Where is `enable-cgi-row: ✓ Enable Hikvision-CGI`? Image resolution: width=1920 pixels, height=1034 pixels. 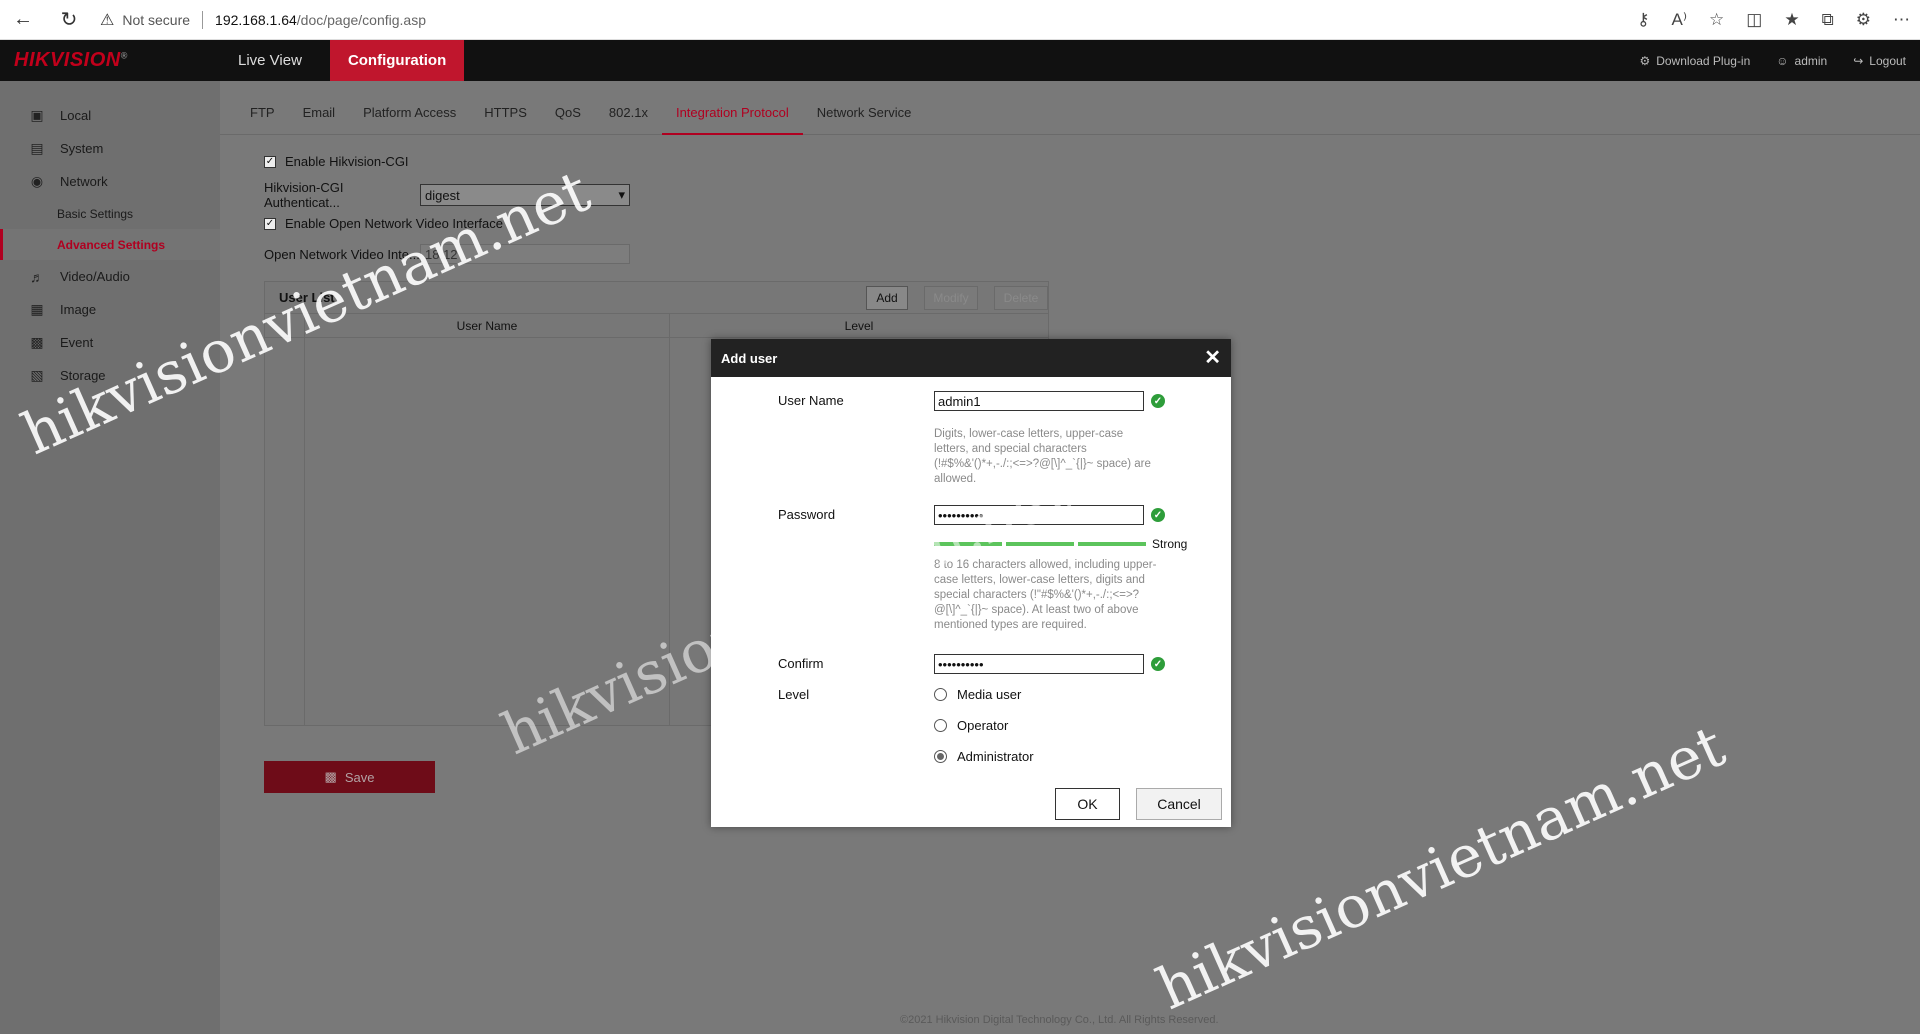
enable-cgi-row: ✓ Enable Hikvision-CGI is located at coordinates (336, 161).